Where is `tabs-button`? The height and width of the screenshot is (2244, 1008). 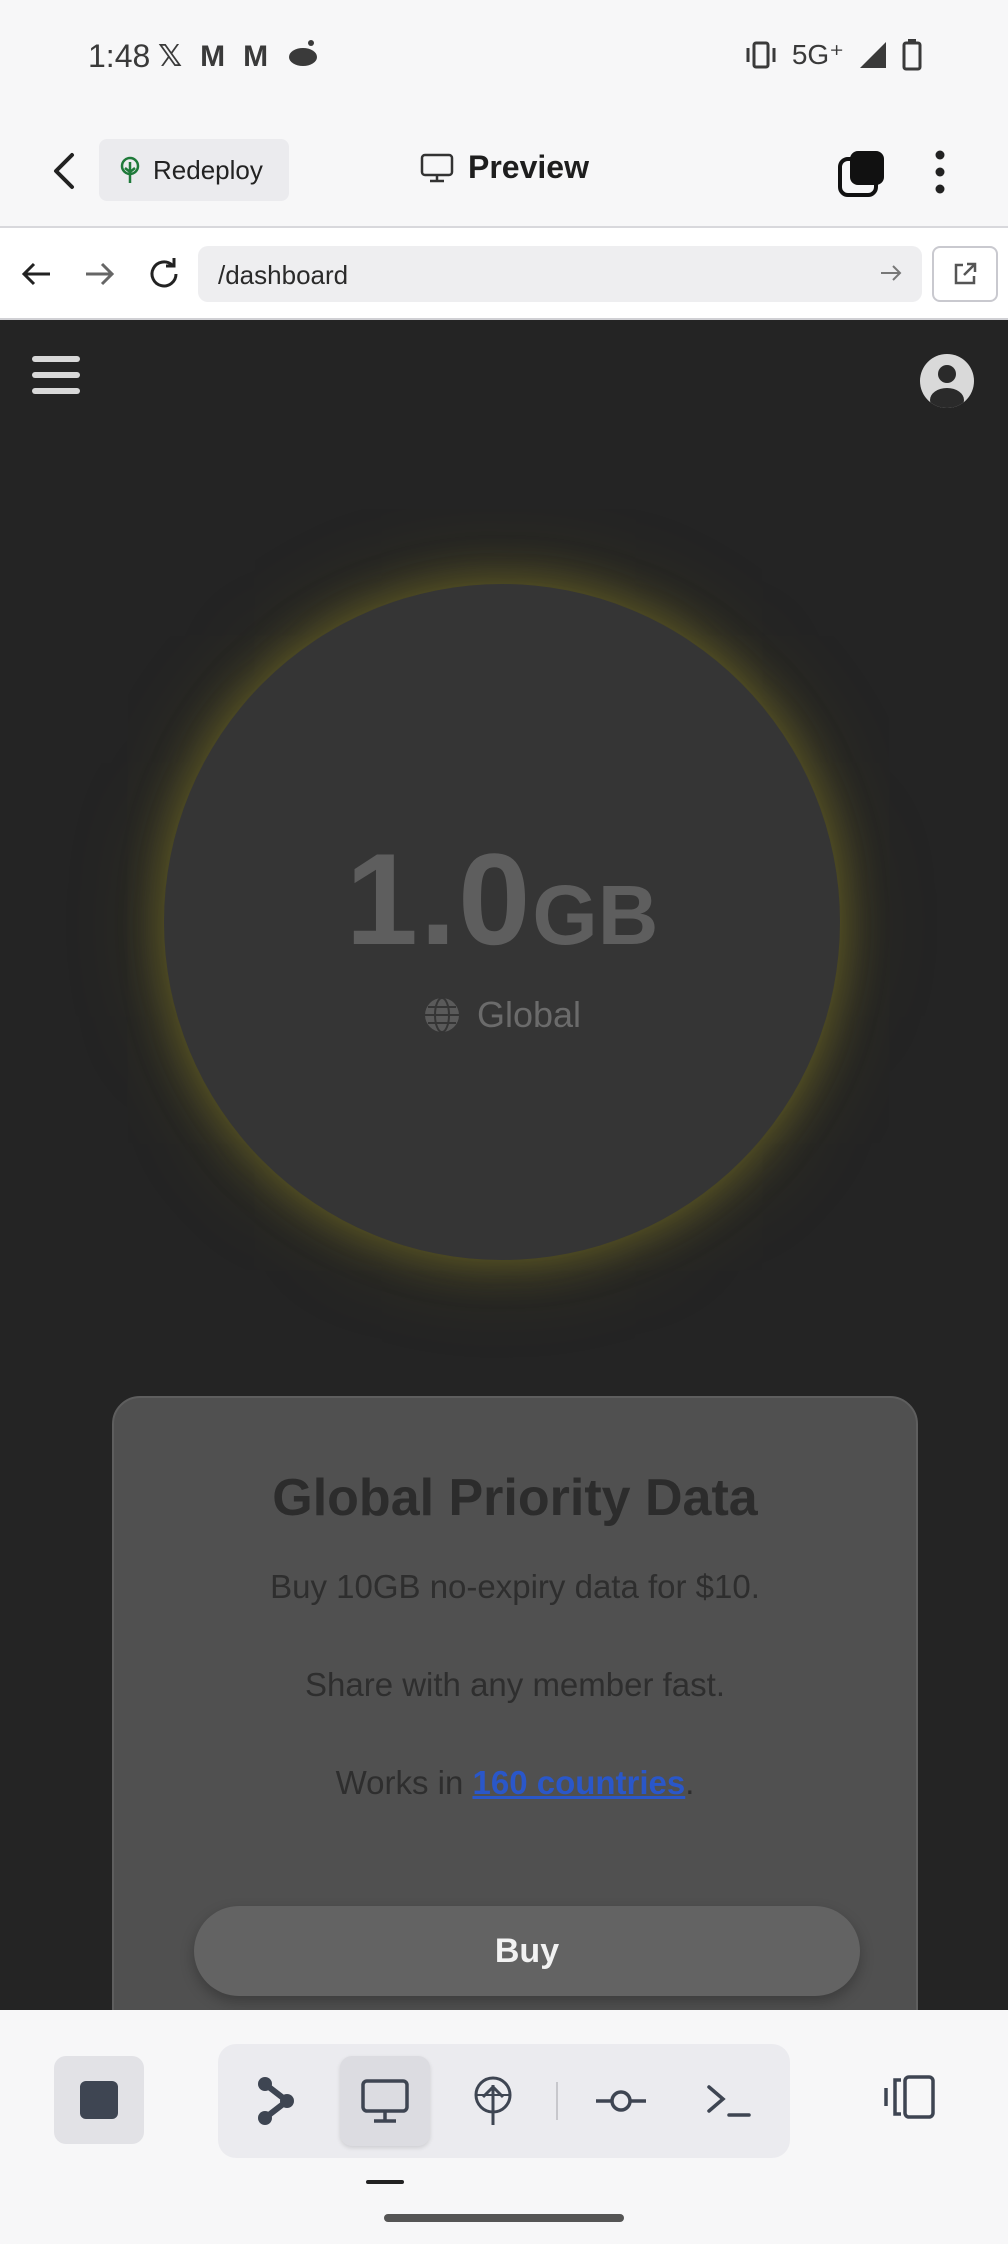 tabs-button is located at coordinates (861, 174).